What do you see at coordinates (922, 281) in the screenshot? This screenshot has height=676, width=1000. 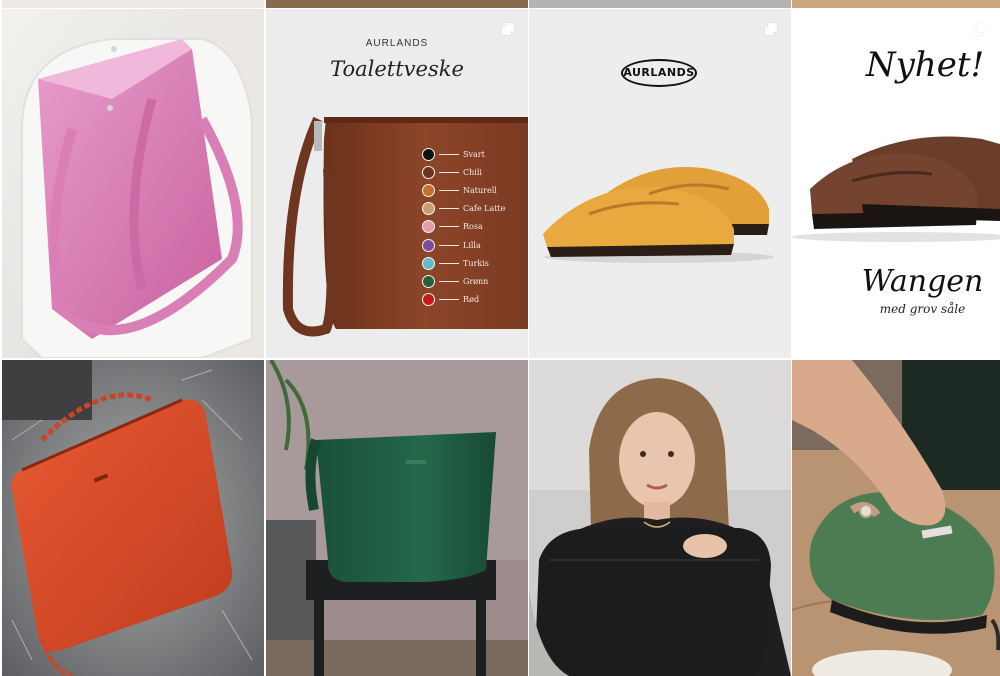 I see `product-name: Wangen` at bounding box center [922, 281].